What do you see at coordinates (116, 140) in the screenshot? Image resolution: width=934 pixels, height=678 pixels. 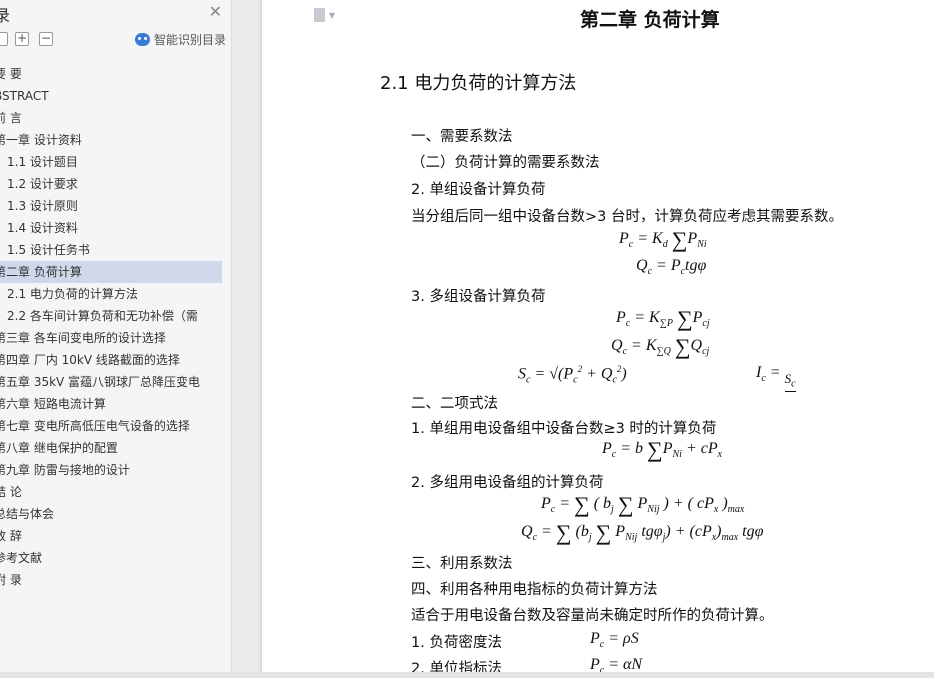 I see `toc-item: 第一章 设计资料` at bounding box center [116, 140].